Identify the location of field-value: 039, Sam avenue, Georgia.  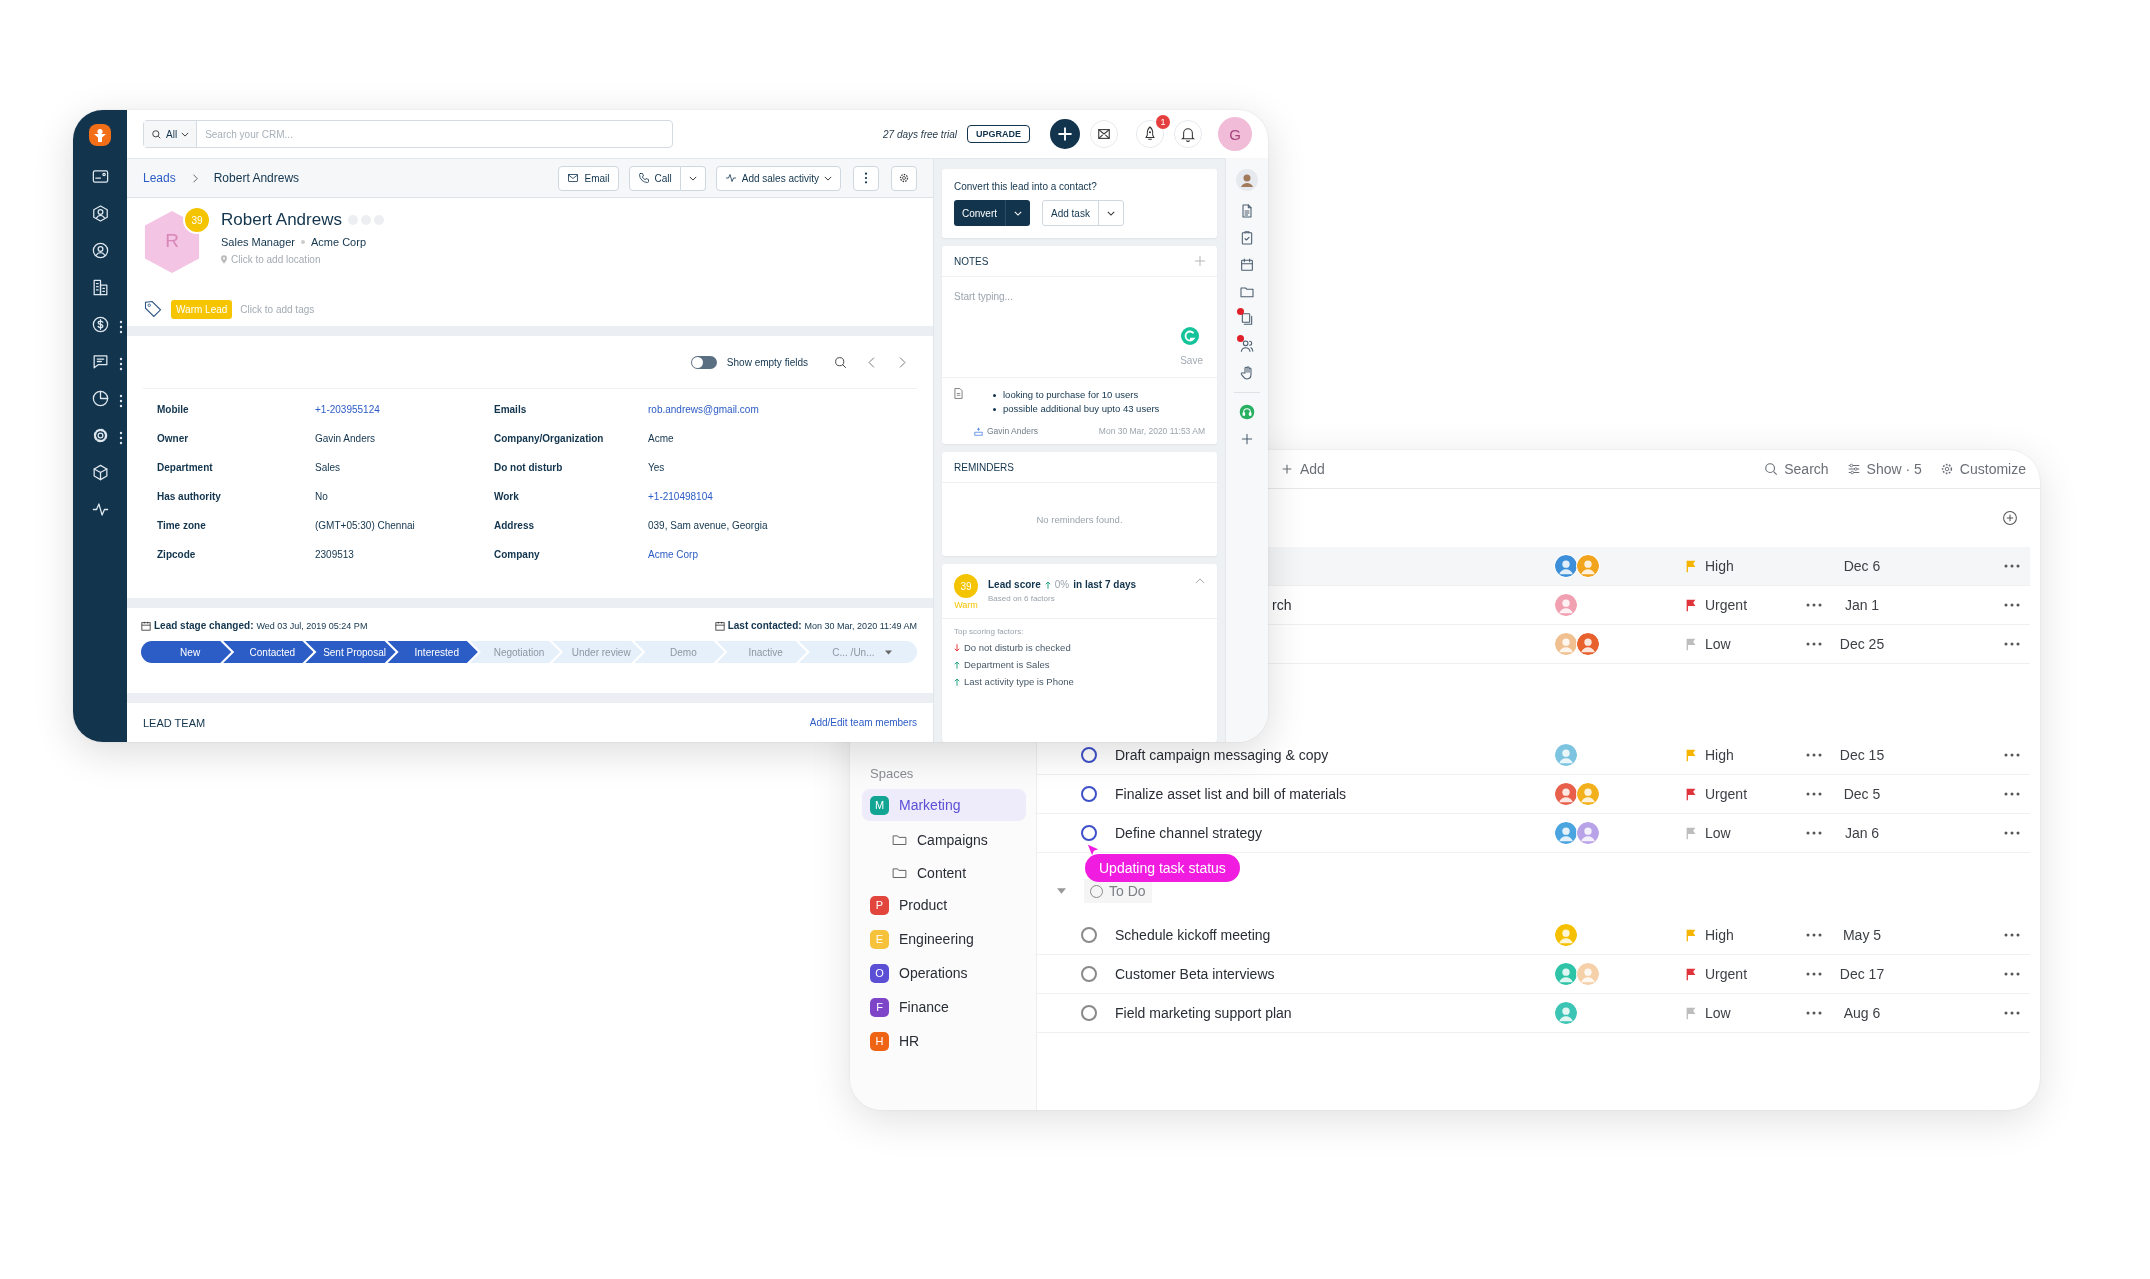
(708, 525).